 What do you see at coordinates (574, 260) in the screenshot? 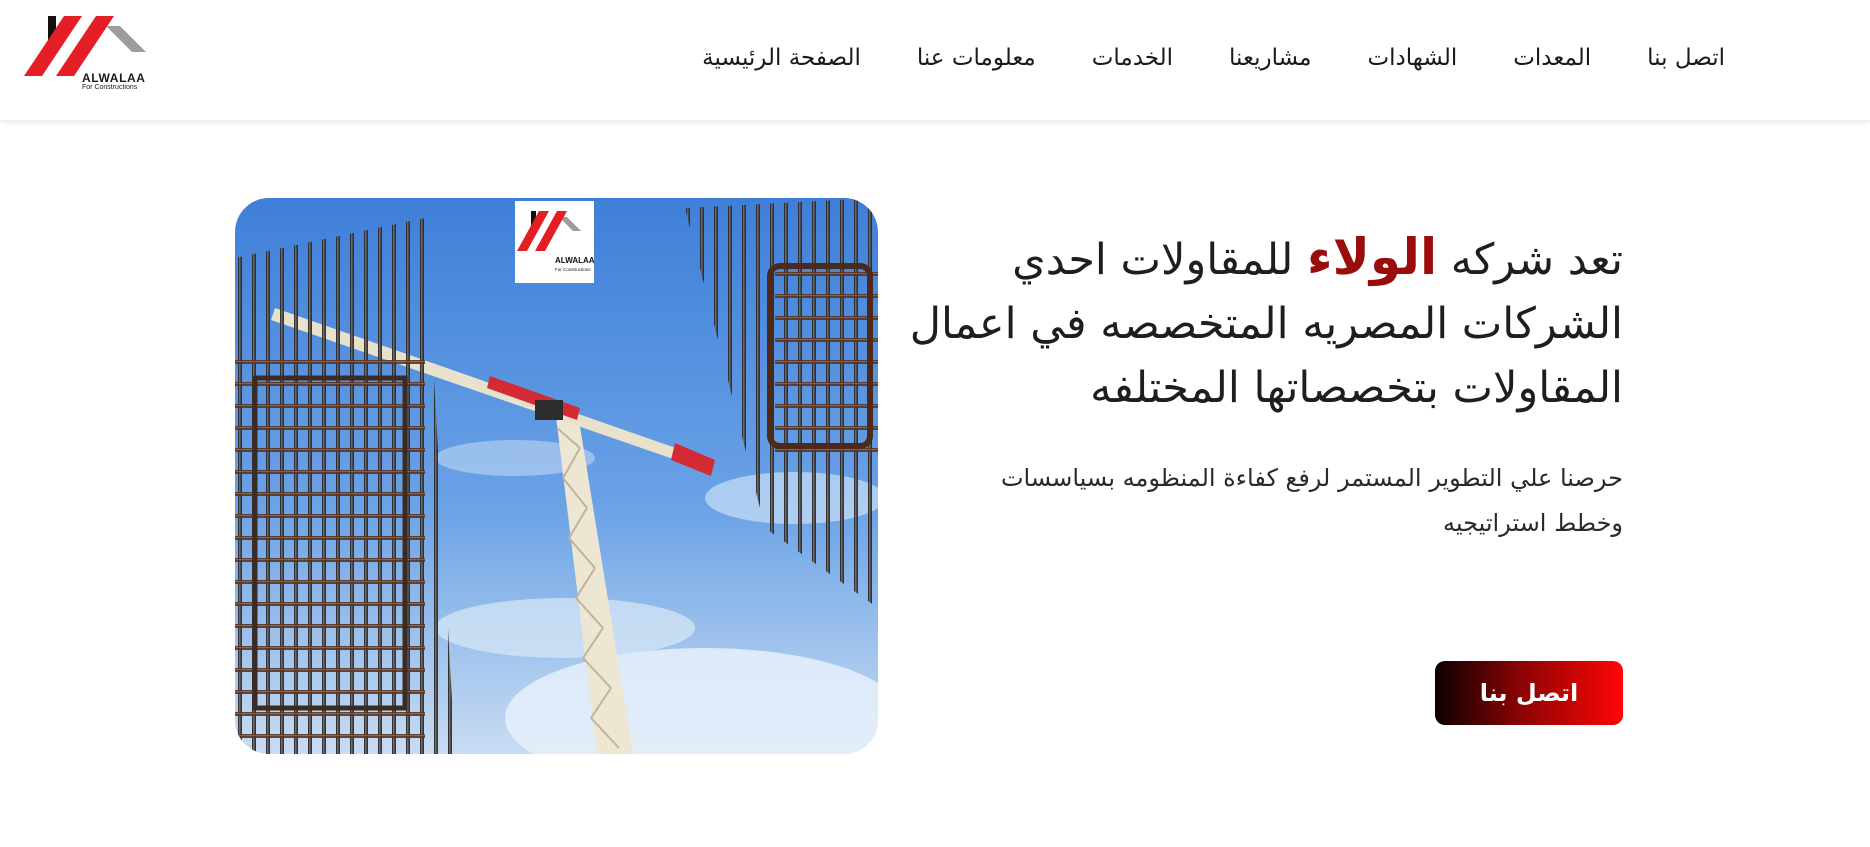
I see `badge-logo-name: ALWALAA` at bounding box center [574, 260].